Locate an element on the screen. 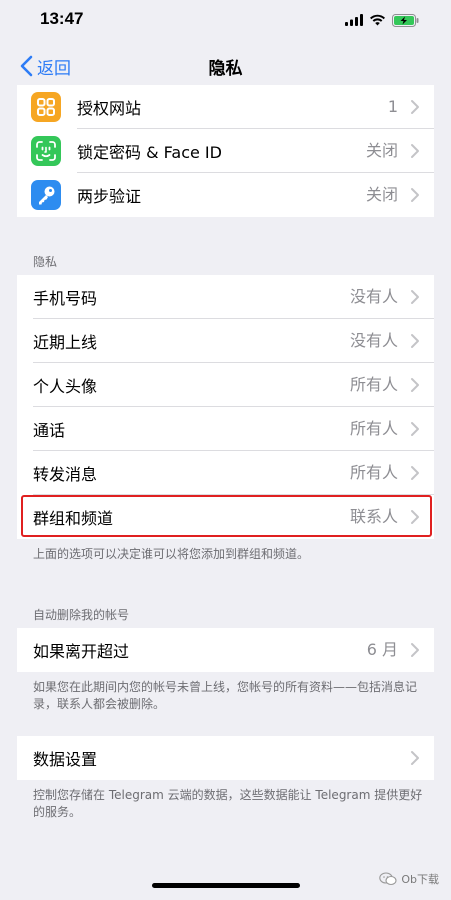  row-label: 手机号码 is located at coordinates (65, 298).